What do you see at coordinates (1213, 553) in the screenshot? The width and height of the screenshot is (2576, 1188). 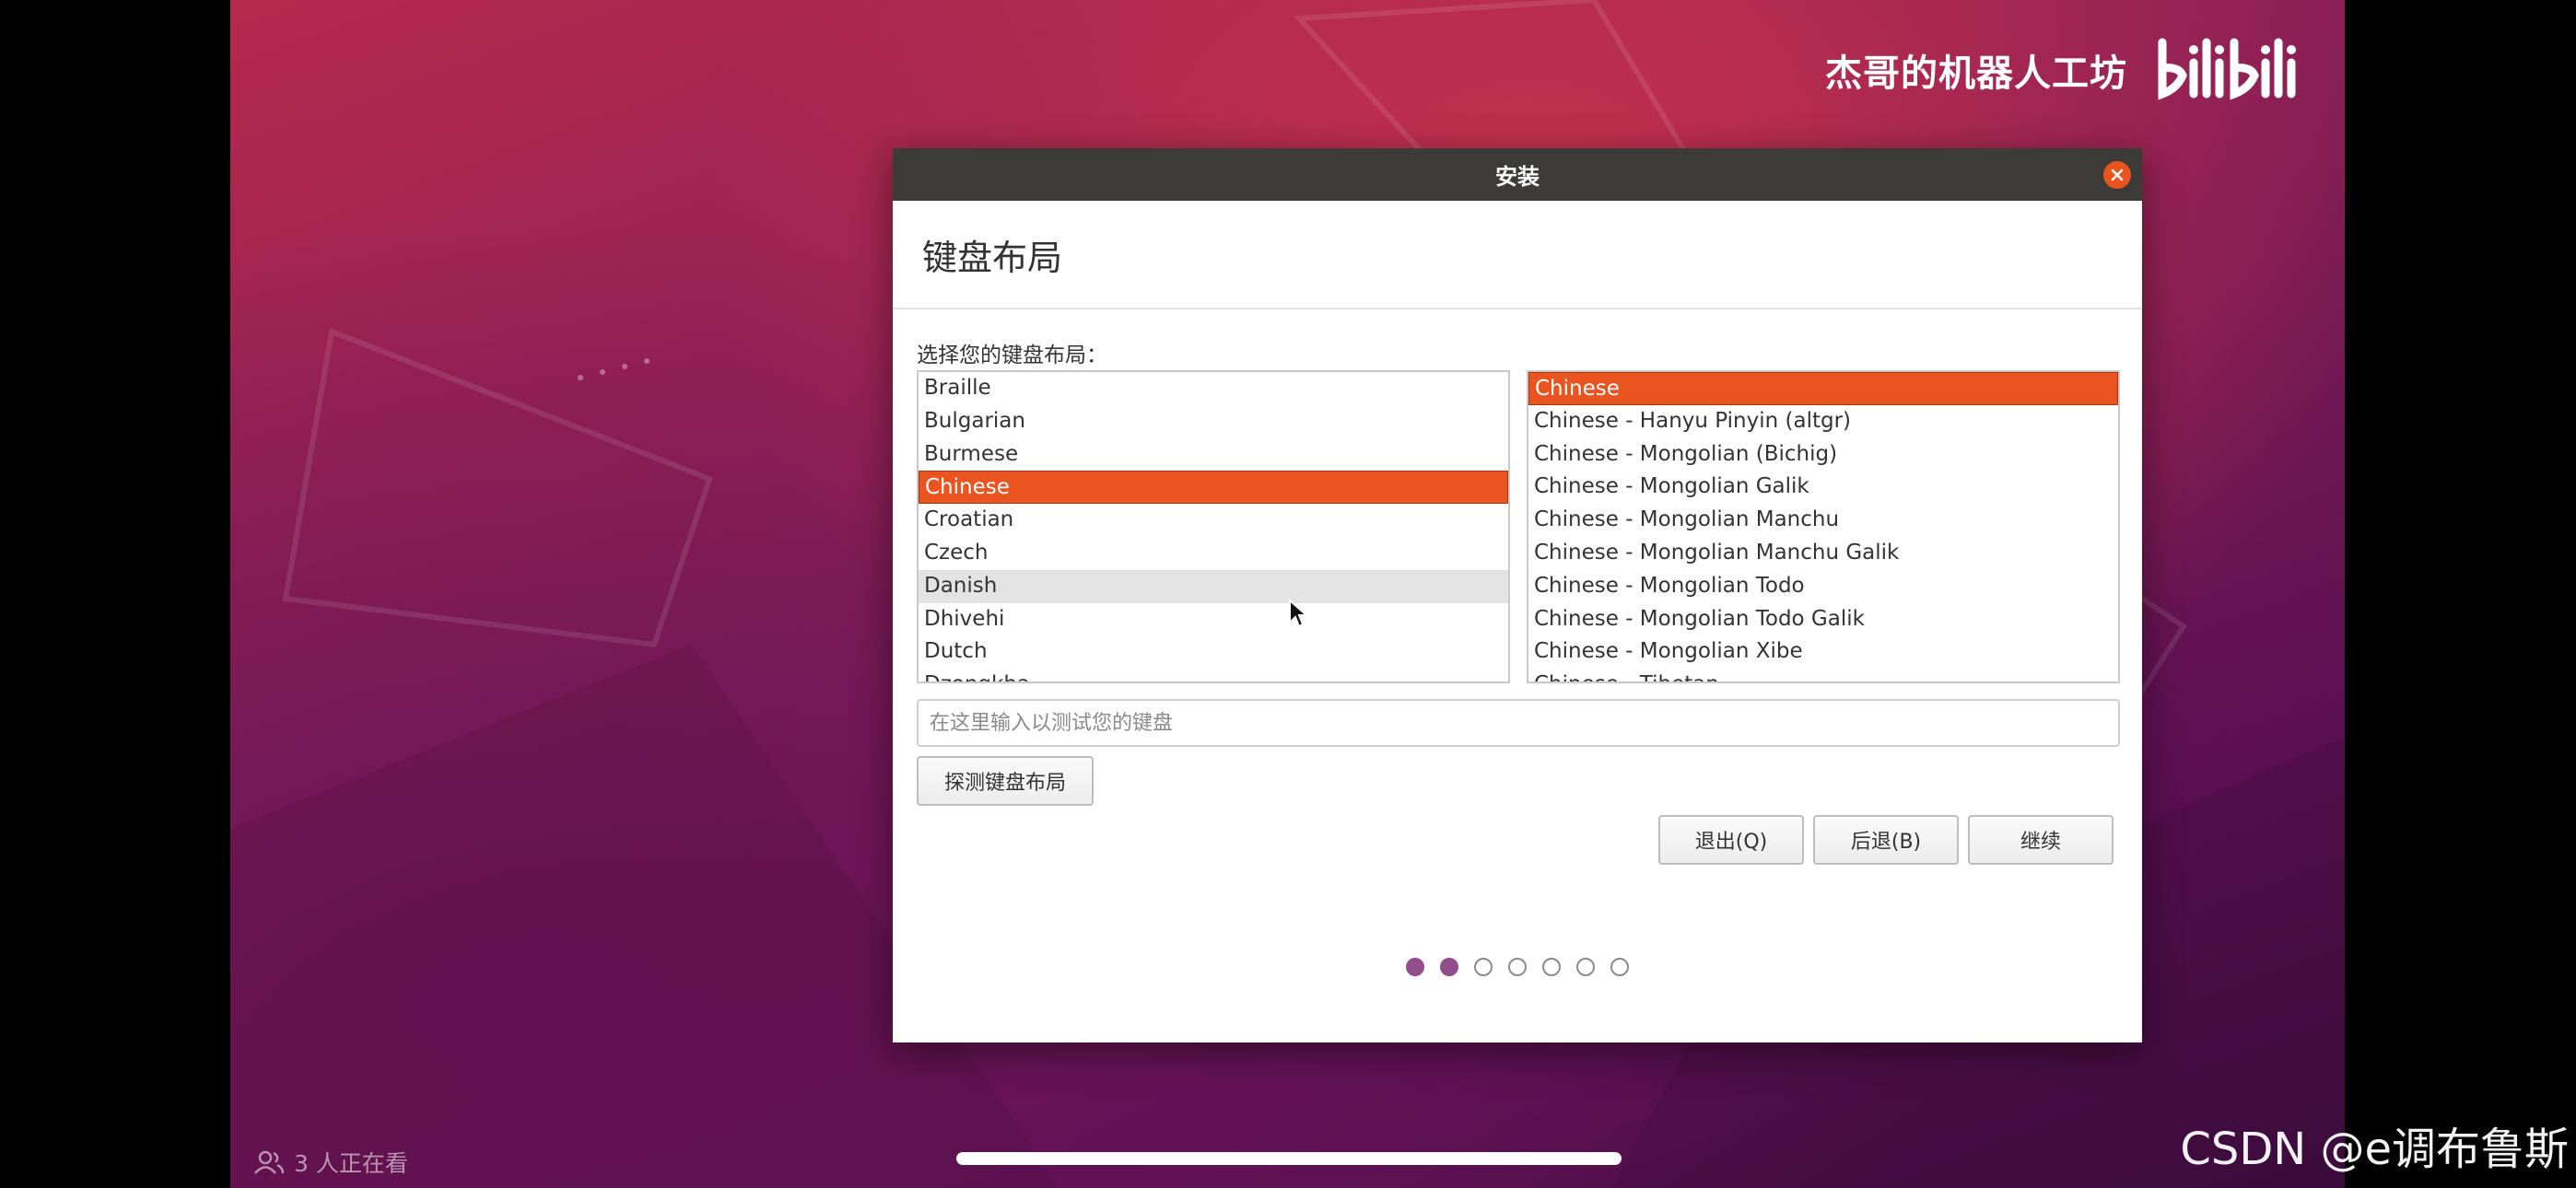 I see `layout-list-item: Czech` at bounding box center [1213, 553].